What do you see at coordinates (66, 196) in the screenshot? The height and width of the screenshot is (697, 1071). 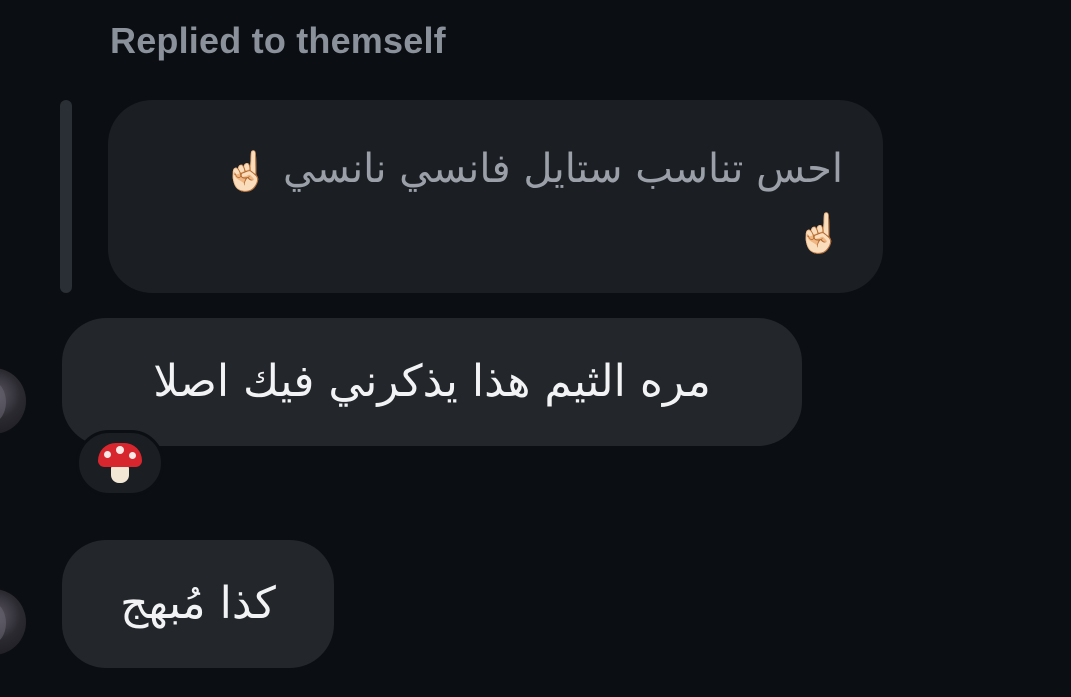 I see `reply-indicator-bar` at bounding box center [66, 196].